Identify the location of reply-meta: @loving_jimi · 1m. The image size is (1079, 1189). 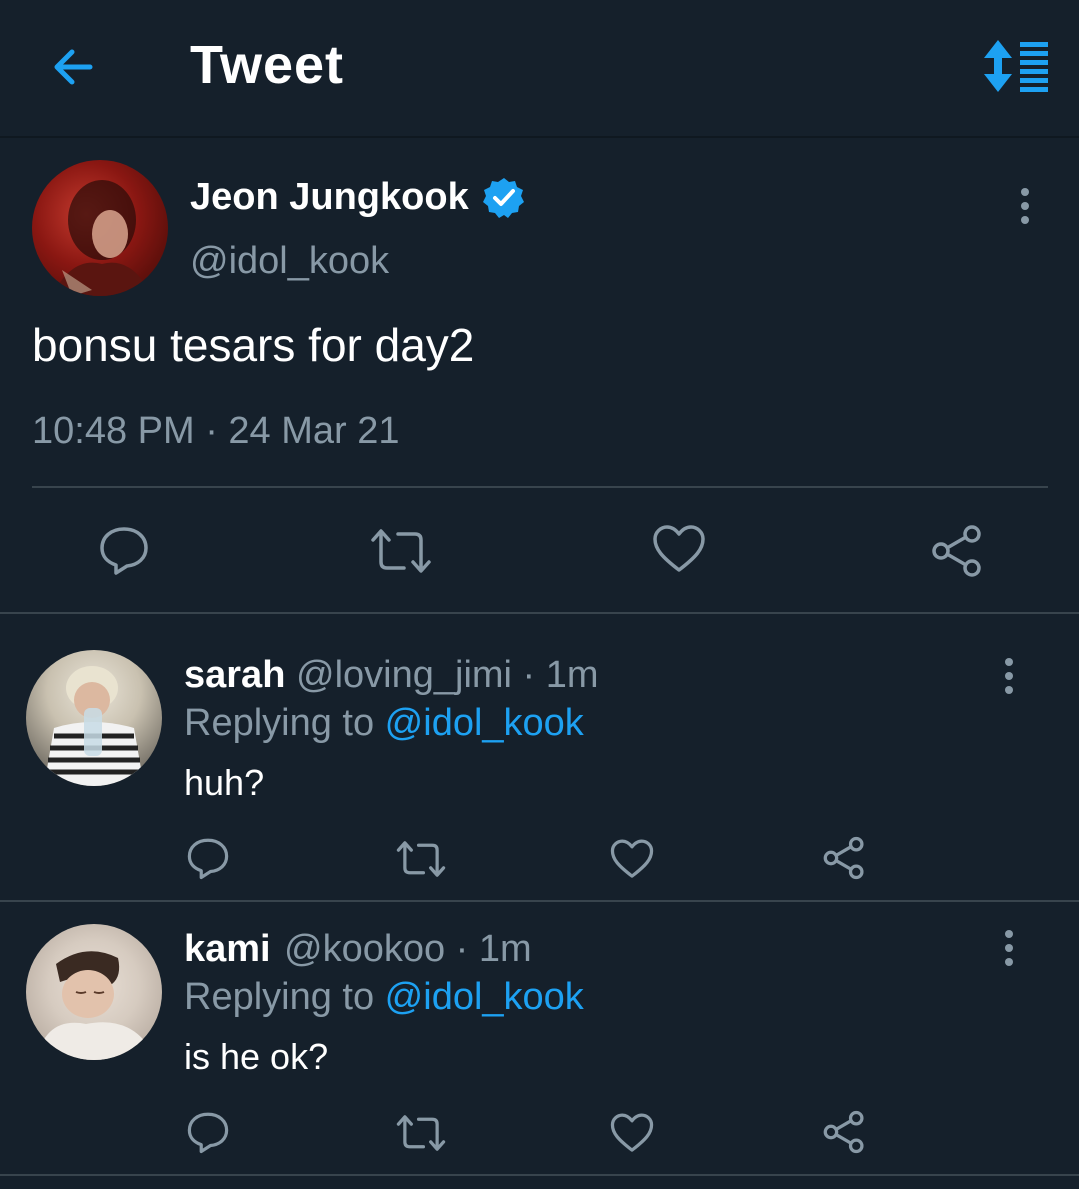
(447, 675).